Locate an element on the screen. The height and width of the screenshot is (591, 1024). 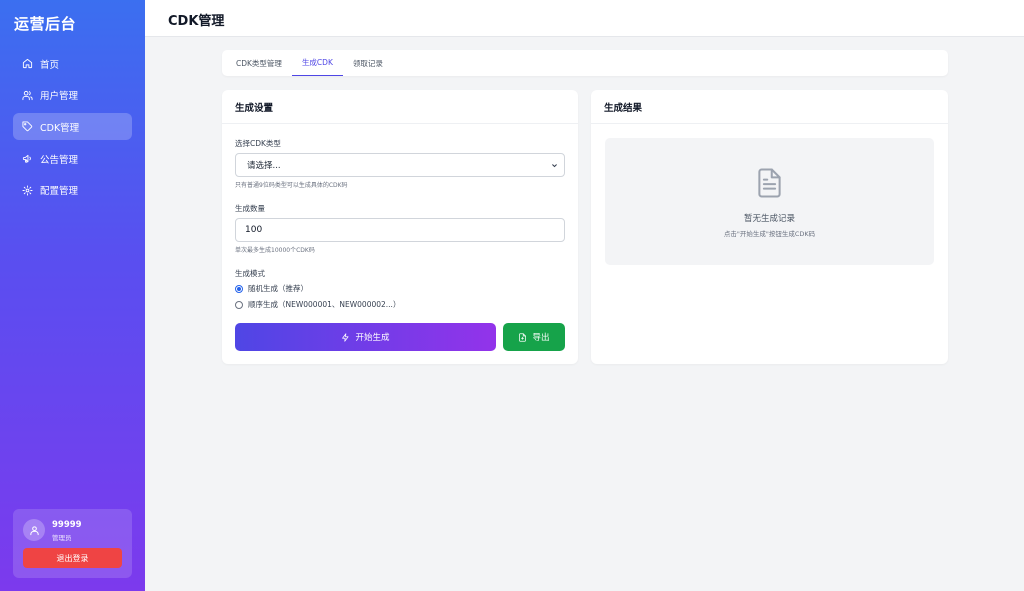
chevron-down-icon is located at coordinates (554, 166).